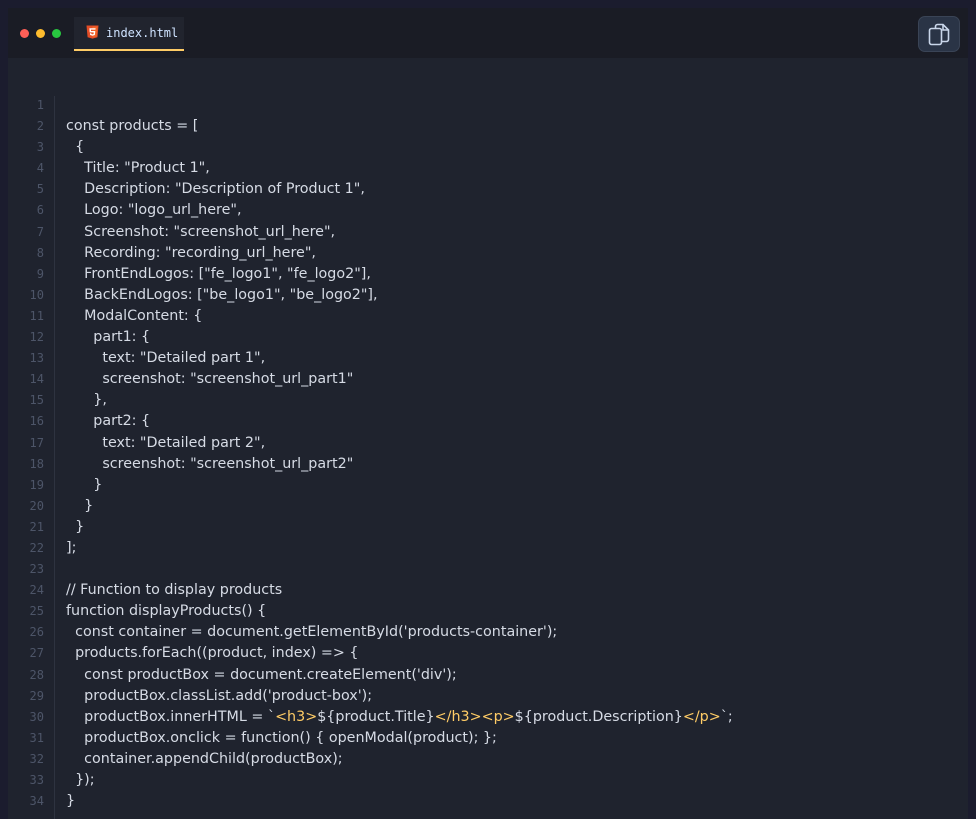 This screenshot has width=976, height=819. What do you see at coordinates (36, 379) in the screenshot?
I see `line-number: 14` at bounding box center [36, 379].